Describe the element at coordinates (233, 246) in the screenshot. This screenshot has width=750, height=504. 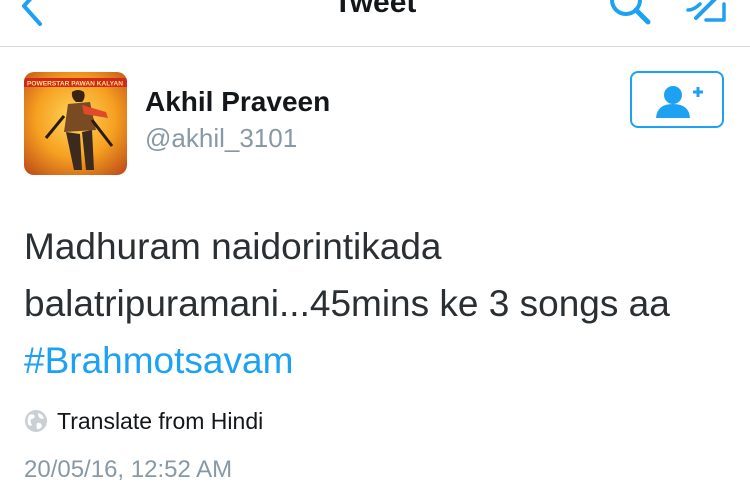
I see `tweet-text-line: Madhuram naidorintikada` at that location.